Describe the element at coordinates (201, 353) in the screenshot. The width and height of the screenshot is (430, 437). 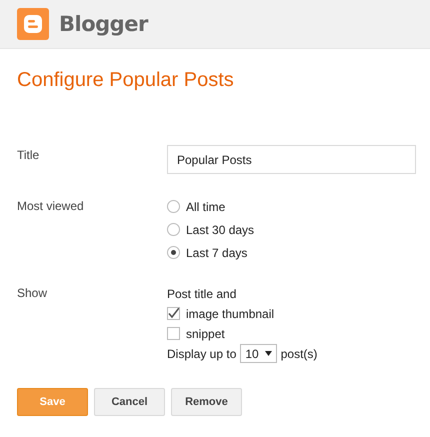
I see `display-label: Display up to` at that location.